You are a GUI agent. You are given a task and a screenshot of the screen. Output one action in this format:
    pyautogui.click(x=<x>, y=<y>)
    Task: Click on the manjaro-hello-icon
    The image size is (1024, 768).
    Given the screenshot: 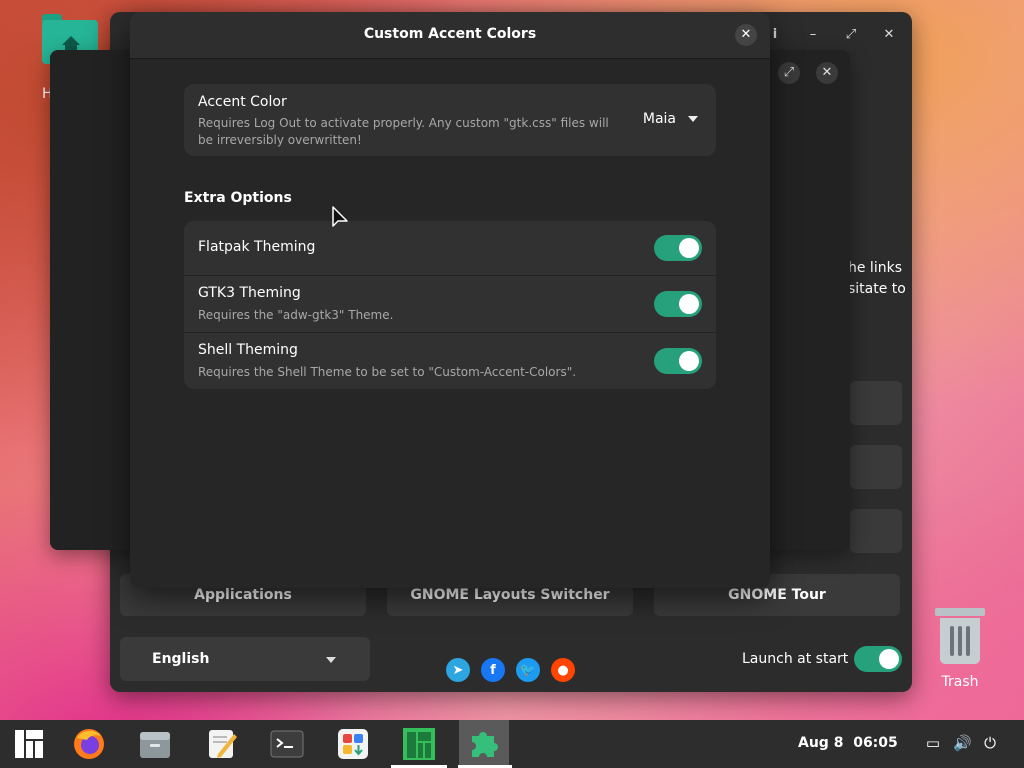 What is the action you would take?
    pyautogui.click(x=419, y=744)
    